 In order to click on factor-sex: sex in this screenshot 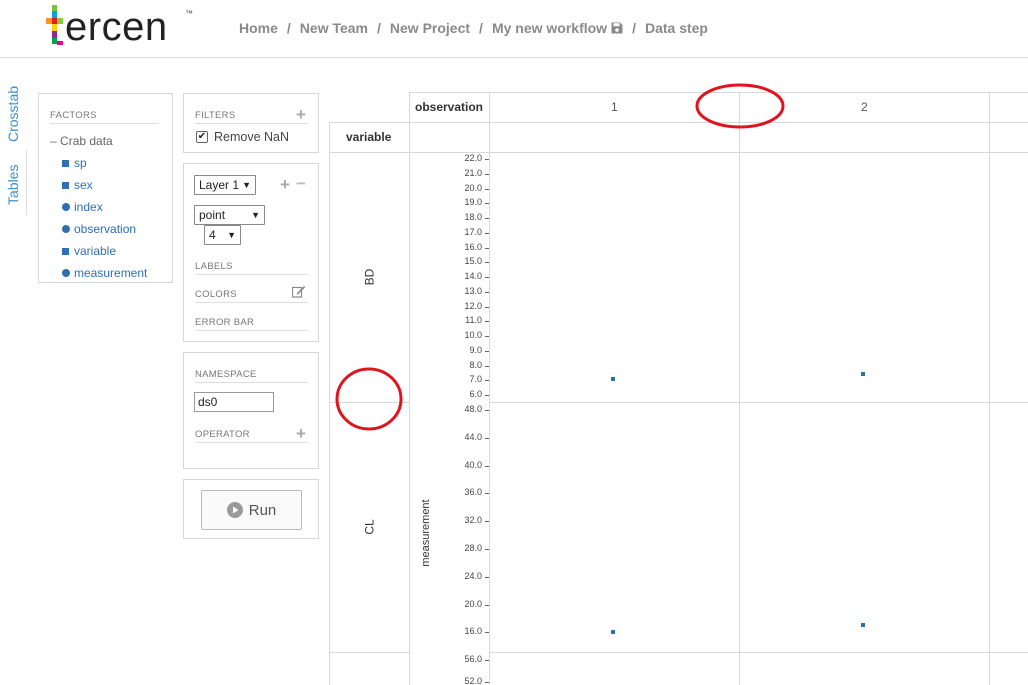, I will do `click(77, 185)`.